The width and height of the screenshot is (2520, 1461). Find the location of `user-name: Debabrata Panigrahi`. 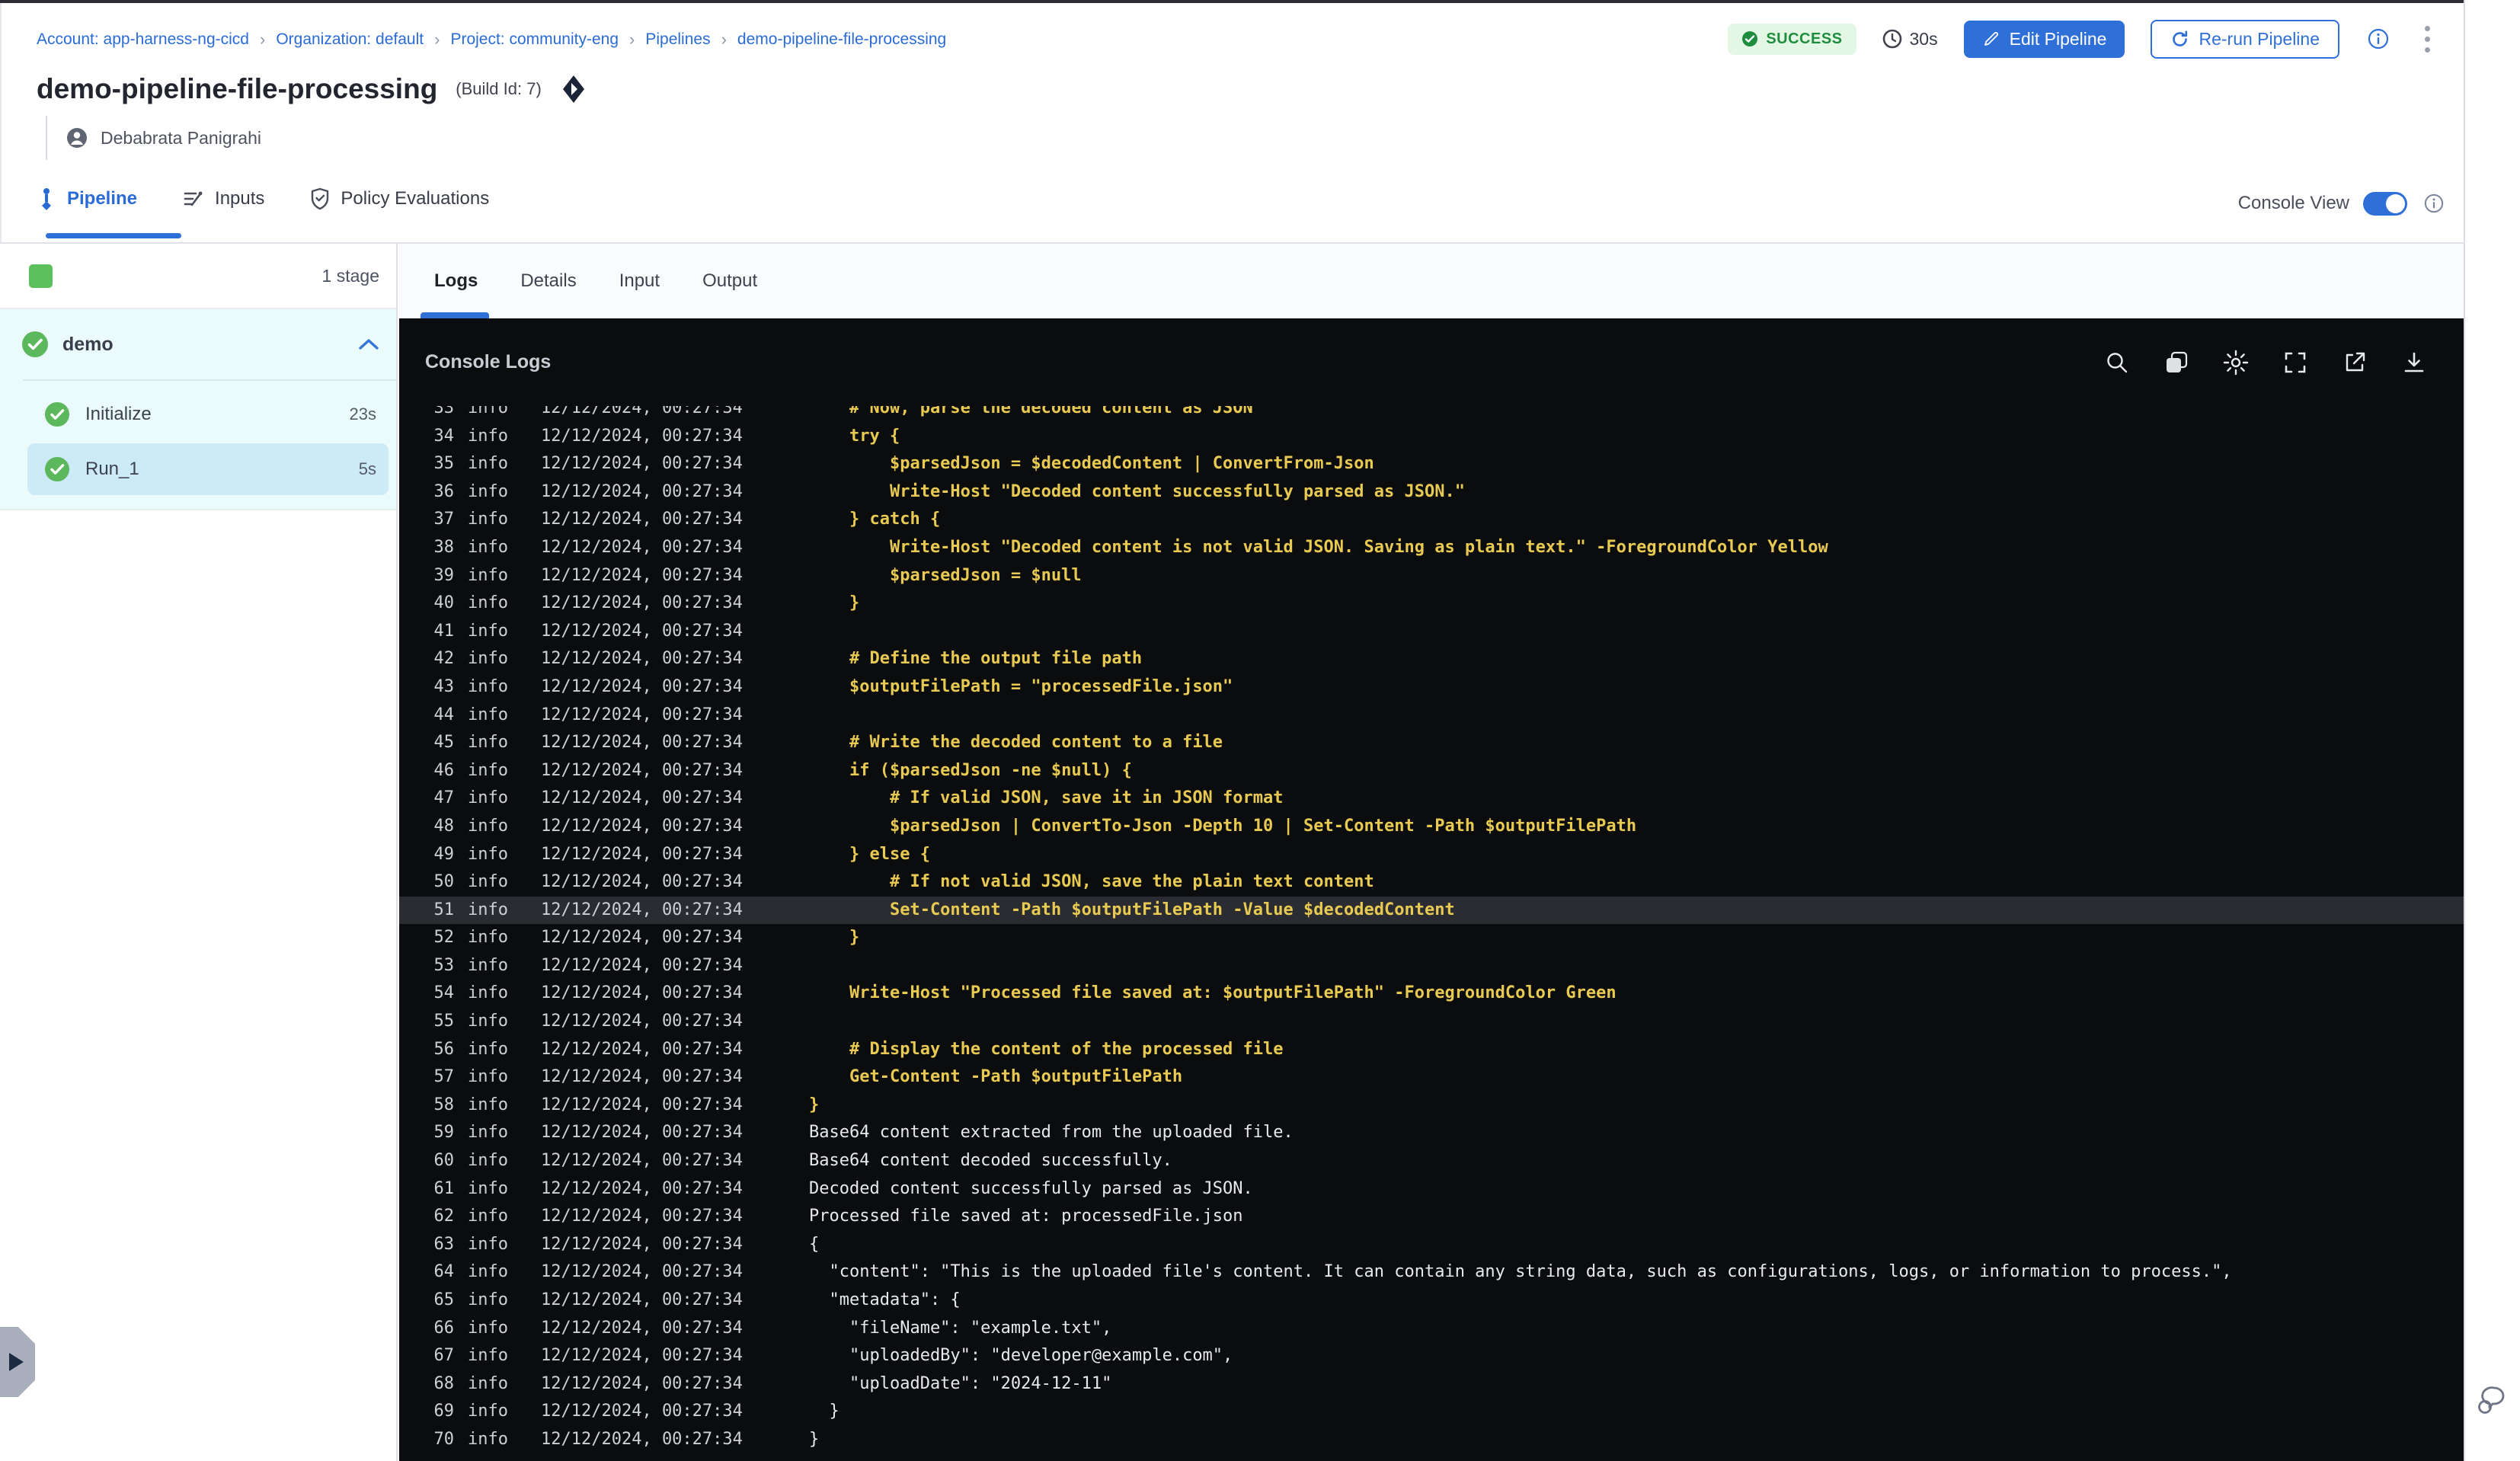

user-name: Debabrata Panigrahi is located at coordinates (181, 137).